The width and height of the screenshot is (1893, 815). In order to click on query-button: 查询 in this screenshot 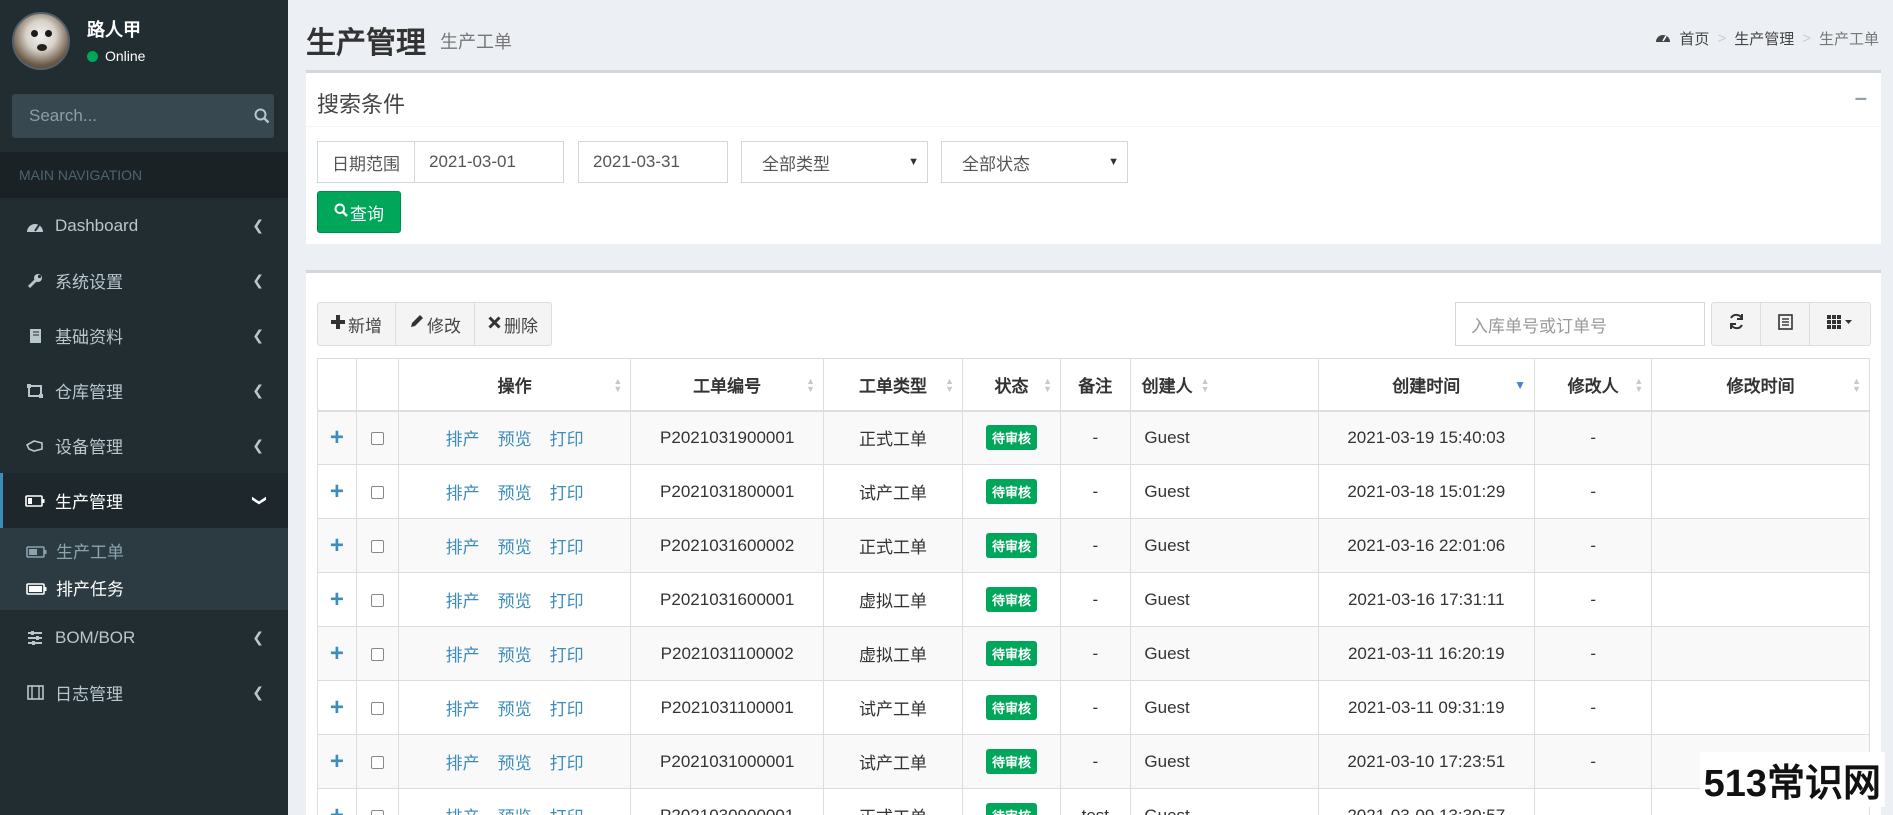, I will do `click(359, 212)`.